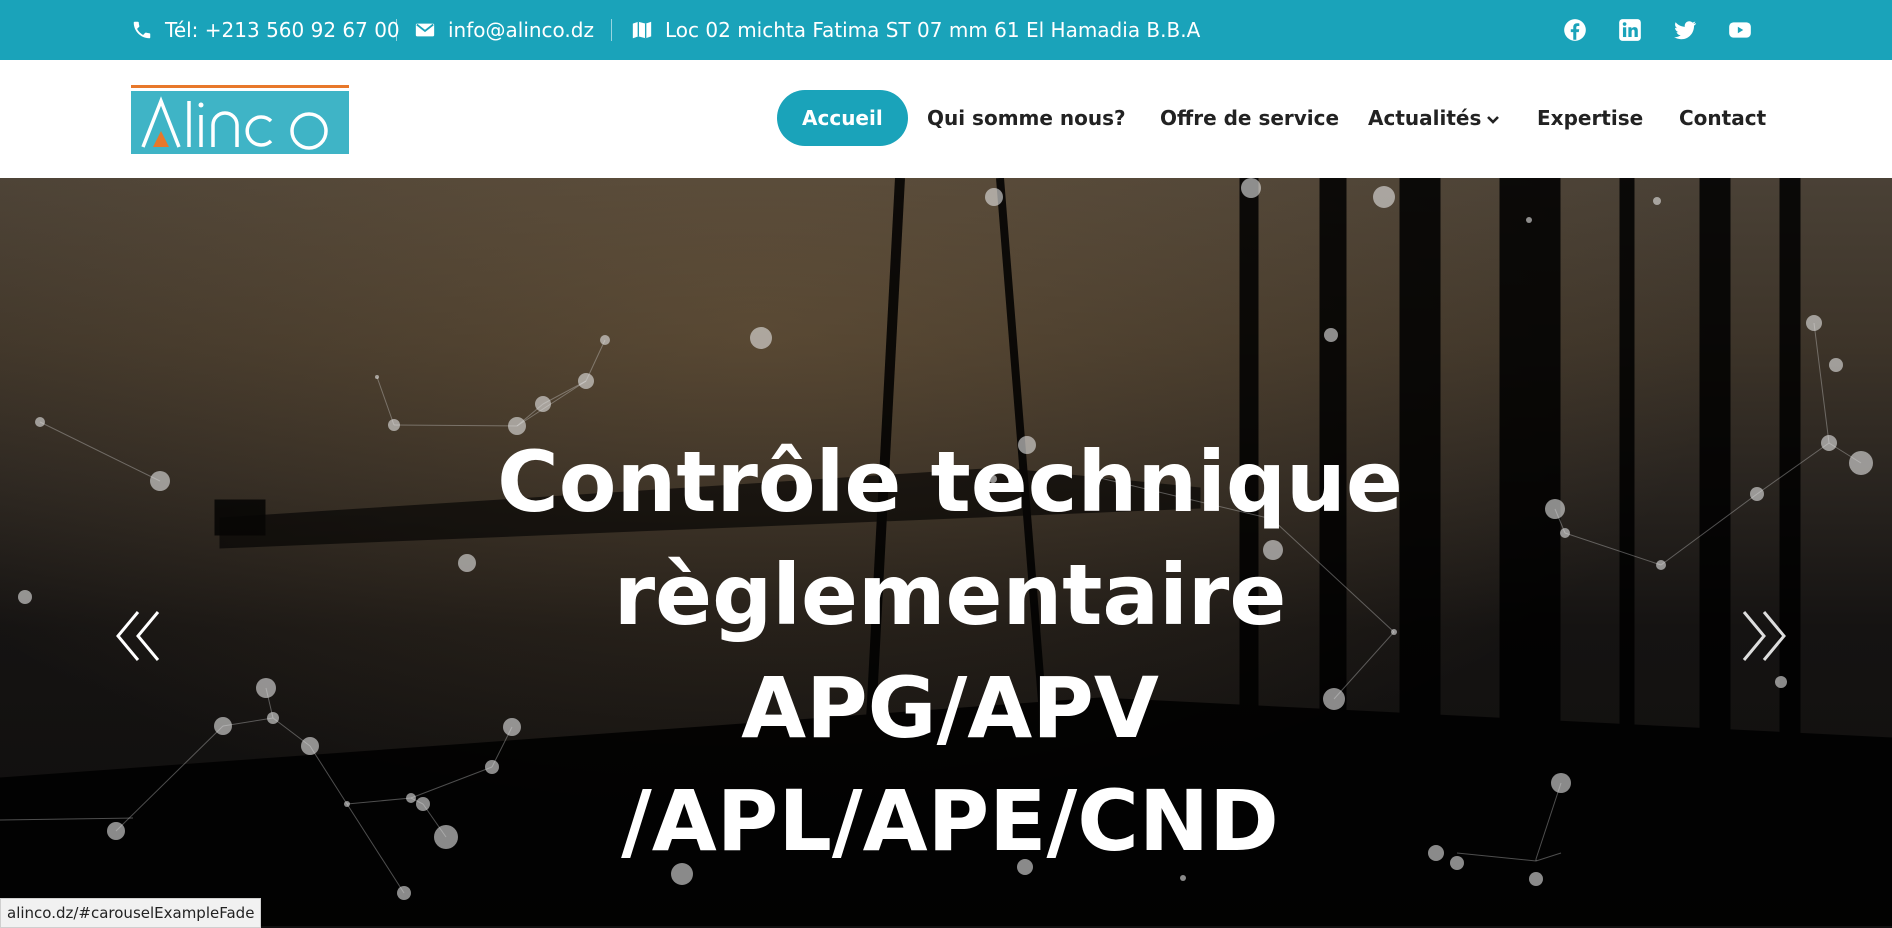 Image resolution: width=1892 pixels, height=928 pixels. Describe the element at coordinates (1630, 30) in the screenshot. I see `linkedin-icon` at that location.